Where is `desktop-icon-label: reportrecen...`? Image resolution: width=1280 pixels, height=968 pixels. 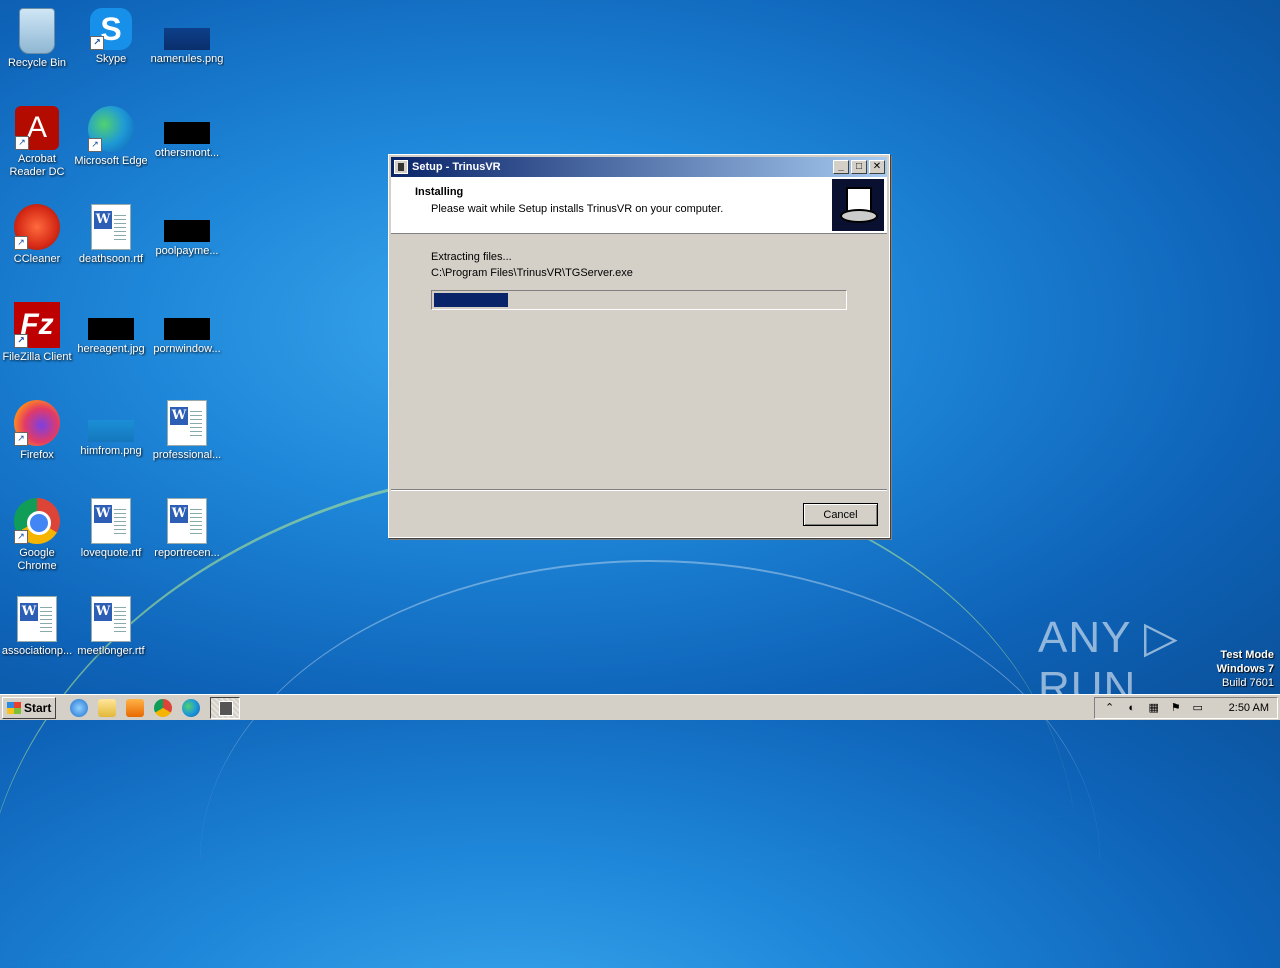
desktop-icon-label: reportrecen... is located at coordinates (187, 553).